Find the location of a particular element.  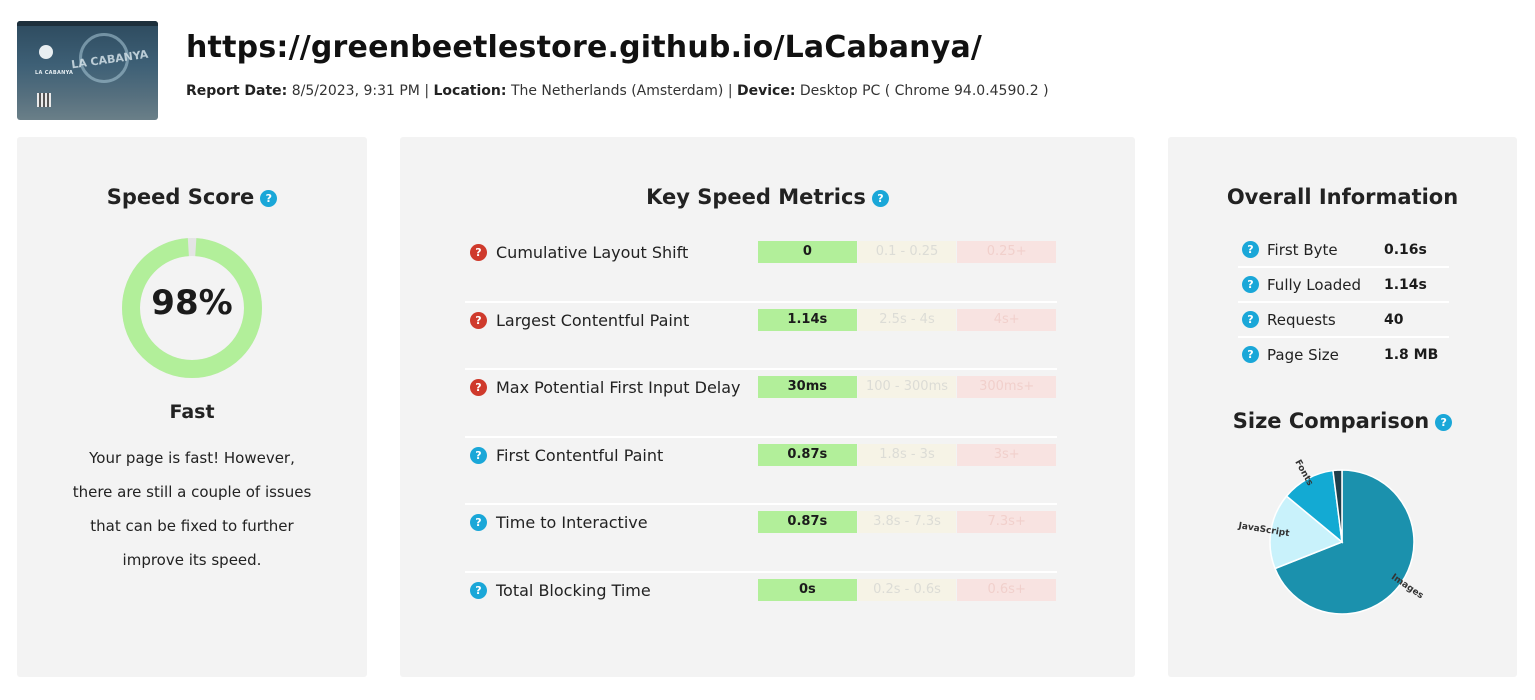

size-comparison-title: Size Comparison? is located at coordinates (1342, 421).